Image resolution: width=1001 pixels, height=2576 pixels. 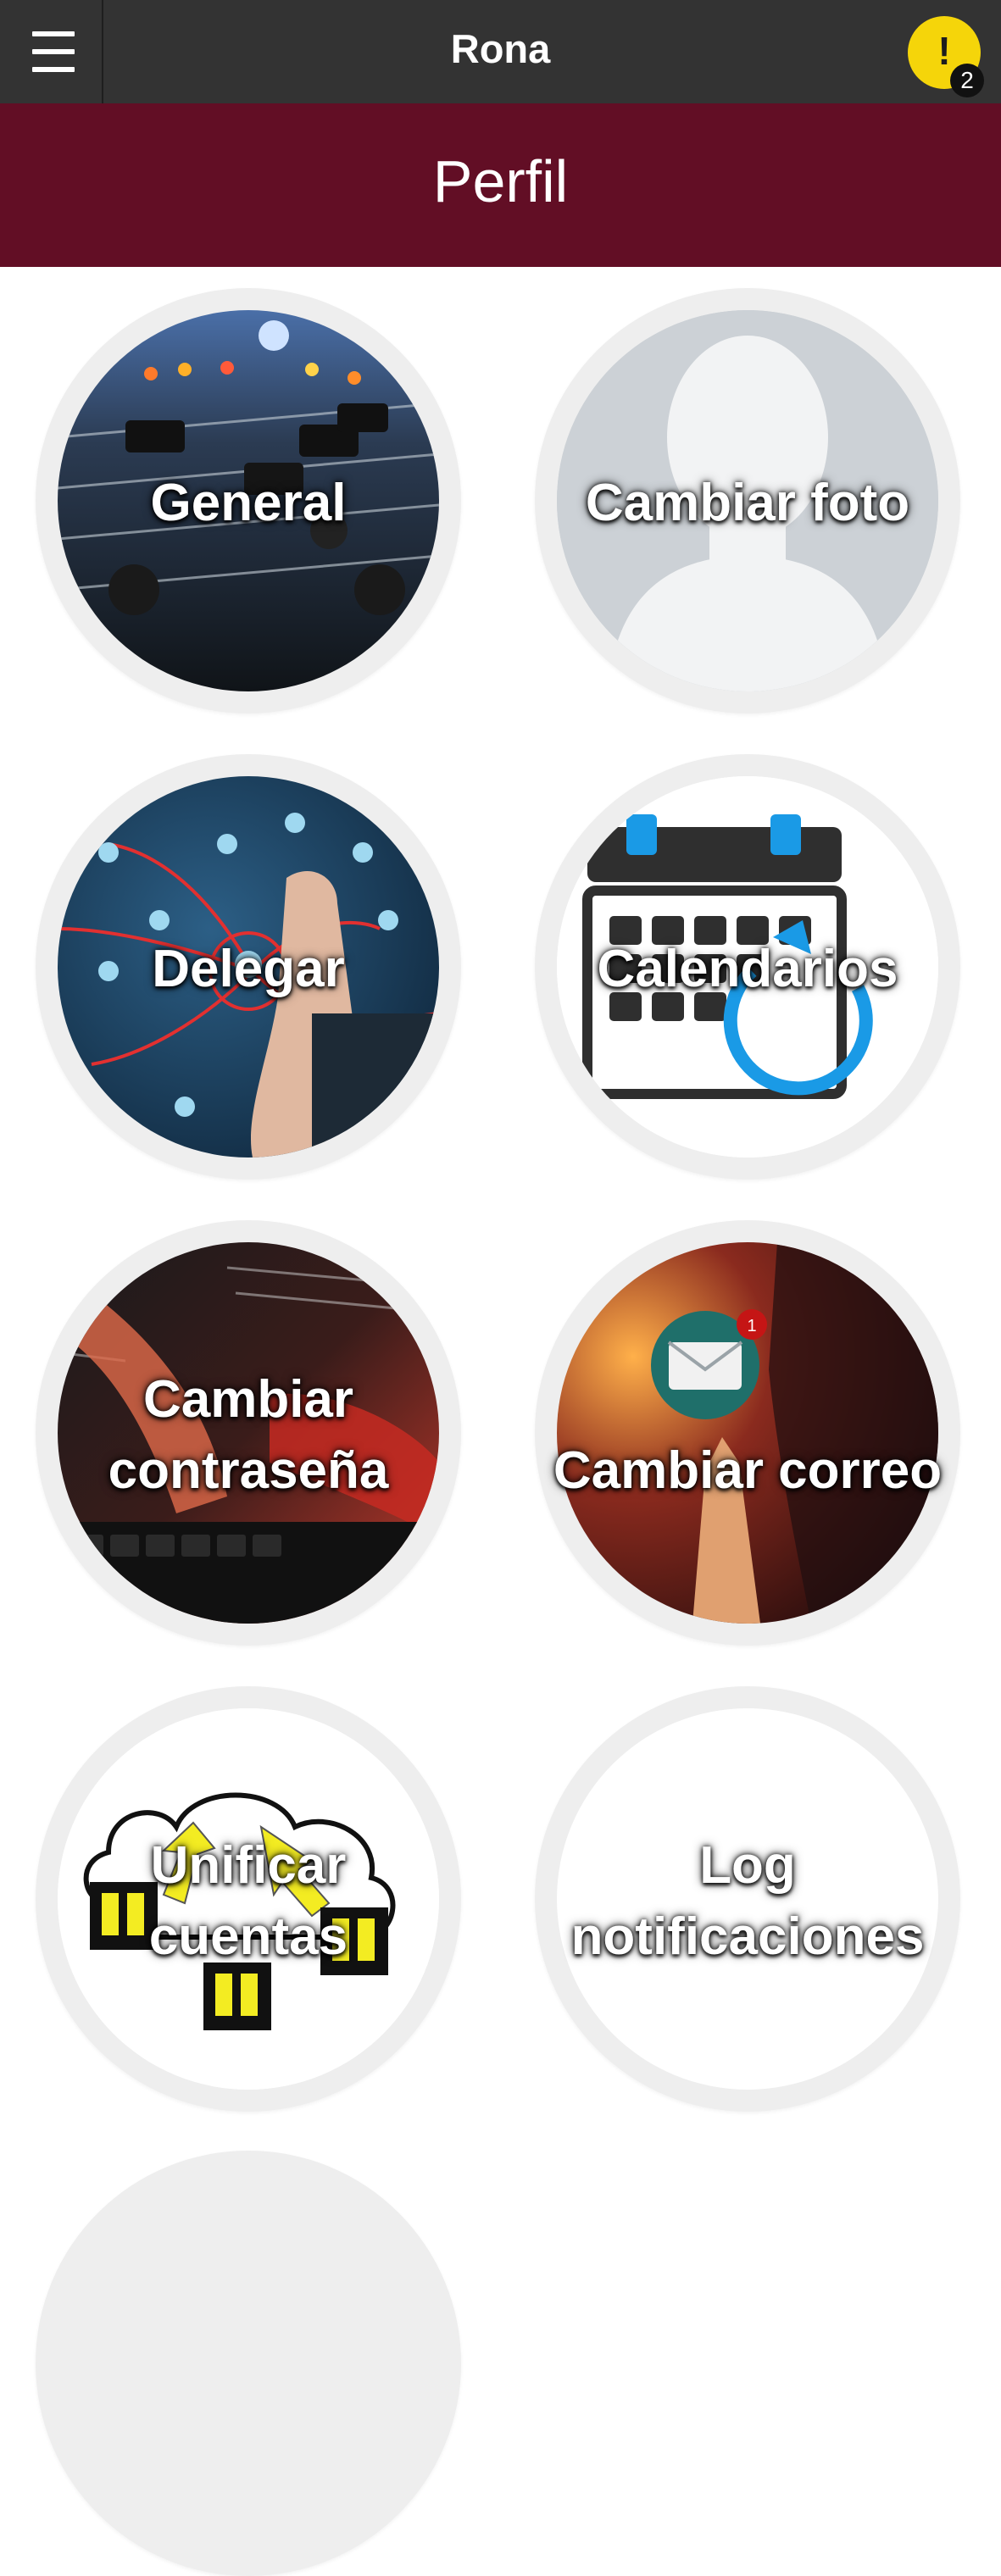 I want to click on top-app-bar: Rona ! 2, so click(x=500, y=51).